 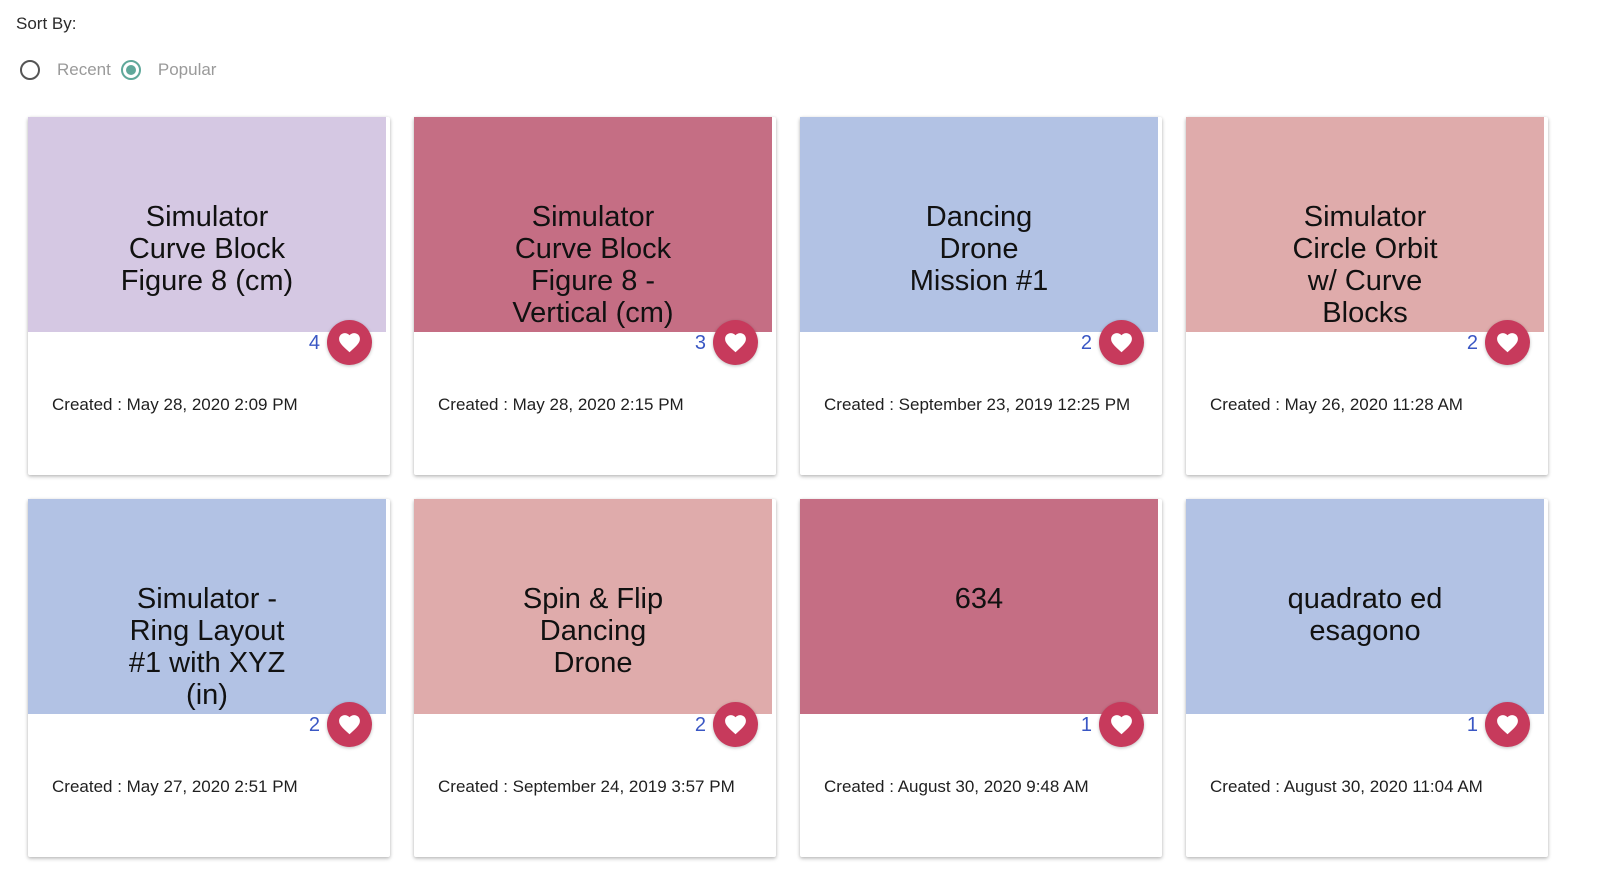 What do you see at coordinates (187, 70) in the screenshot?
I see `sort-popular-label: Popular` at bounding box center [187, 70].